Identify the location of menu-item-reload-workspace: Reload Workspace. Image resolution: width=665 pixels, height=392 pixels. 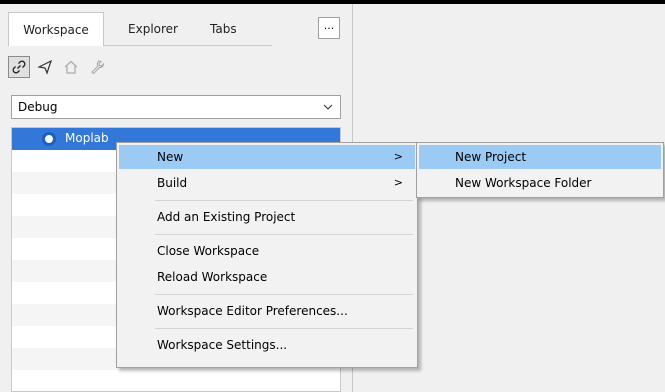
(267, 277).